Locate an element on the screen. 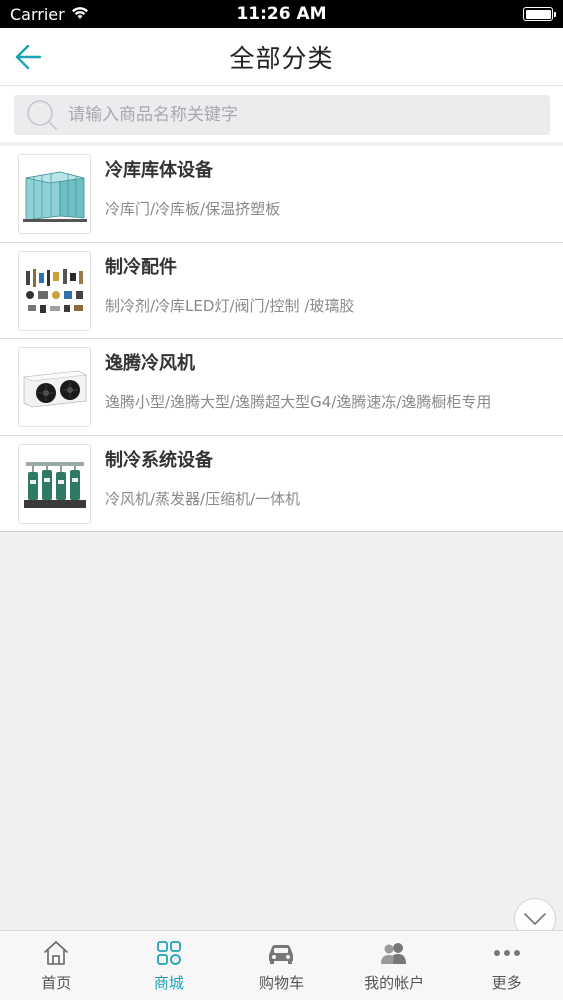 Image resolution: width=563 pixels, height=1000 pixels. tab-mall: 商城 is located at coordinates (169, 965).